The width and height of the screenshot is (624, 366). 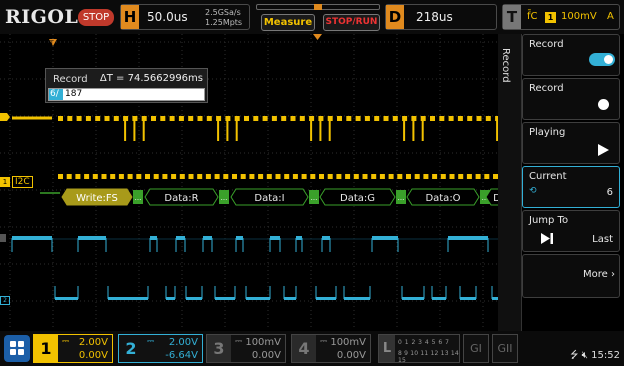 I want to click on channel-3-settings: 3 ⎓ 100mV 0.00V, so click(x=246, y=348).